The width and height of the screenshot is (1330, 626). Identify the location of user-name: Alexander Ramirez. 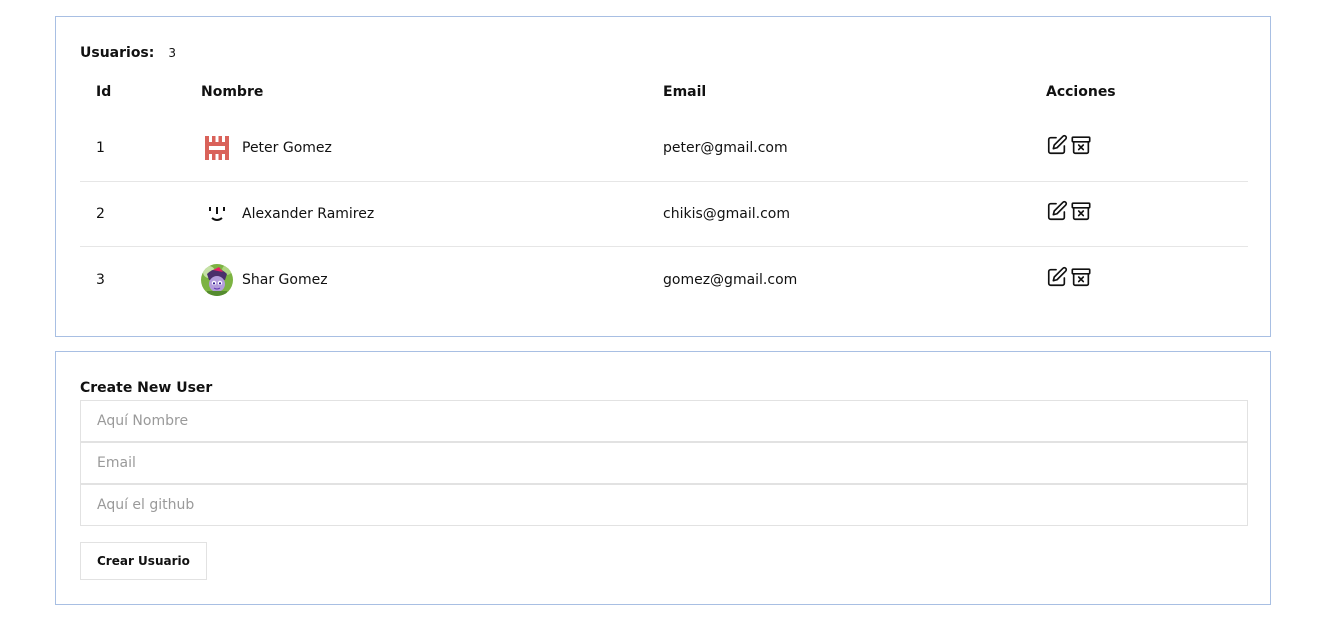
(308, 213).